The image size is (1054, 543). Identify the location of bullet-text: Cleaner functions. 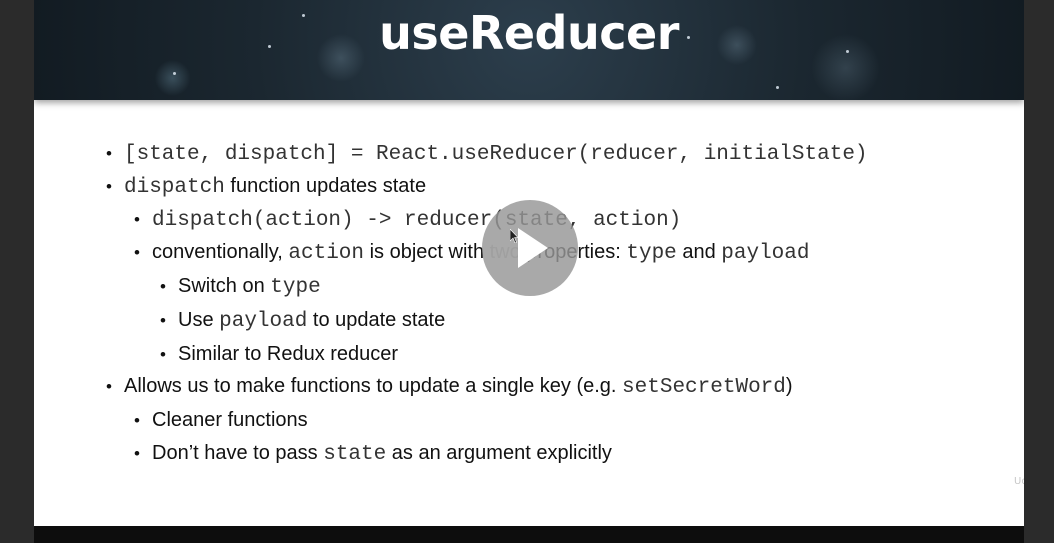
(230, 420).